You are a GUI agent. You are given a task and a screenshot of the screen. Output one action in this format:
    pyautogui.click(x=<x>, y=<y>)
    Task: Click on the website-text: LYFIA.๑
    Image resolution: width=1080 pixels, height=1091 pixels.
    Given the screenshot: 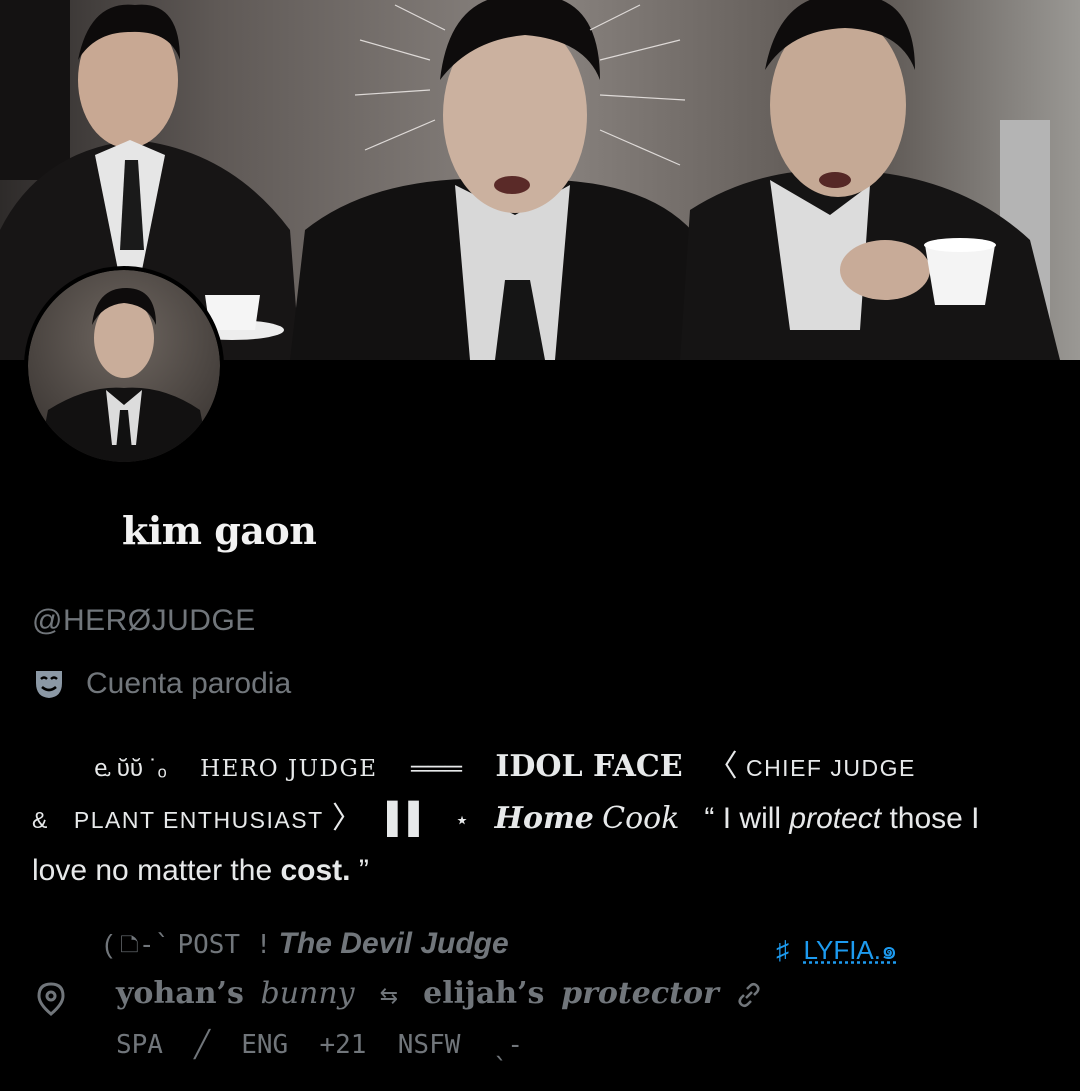 What is the action you would take?
    pyautogui.click(x=850, y=950)
    